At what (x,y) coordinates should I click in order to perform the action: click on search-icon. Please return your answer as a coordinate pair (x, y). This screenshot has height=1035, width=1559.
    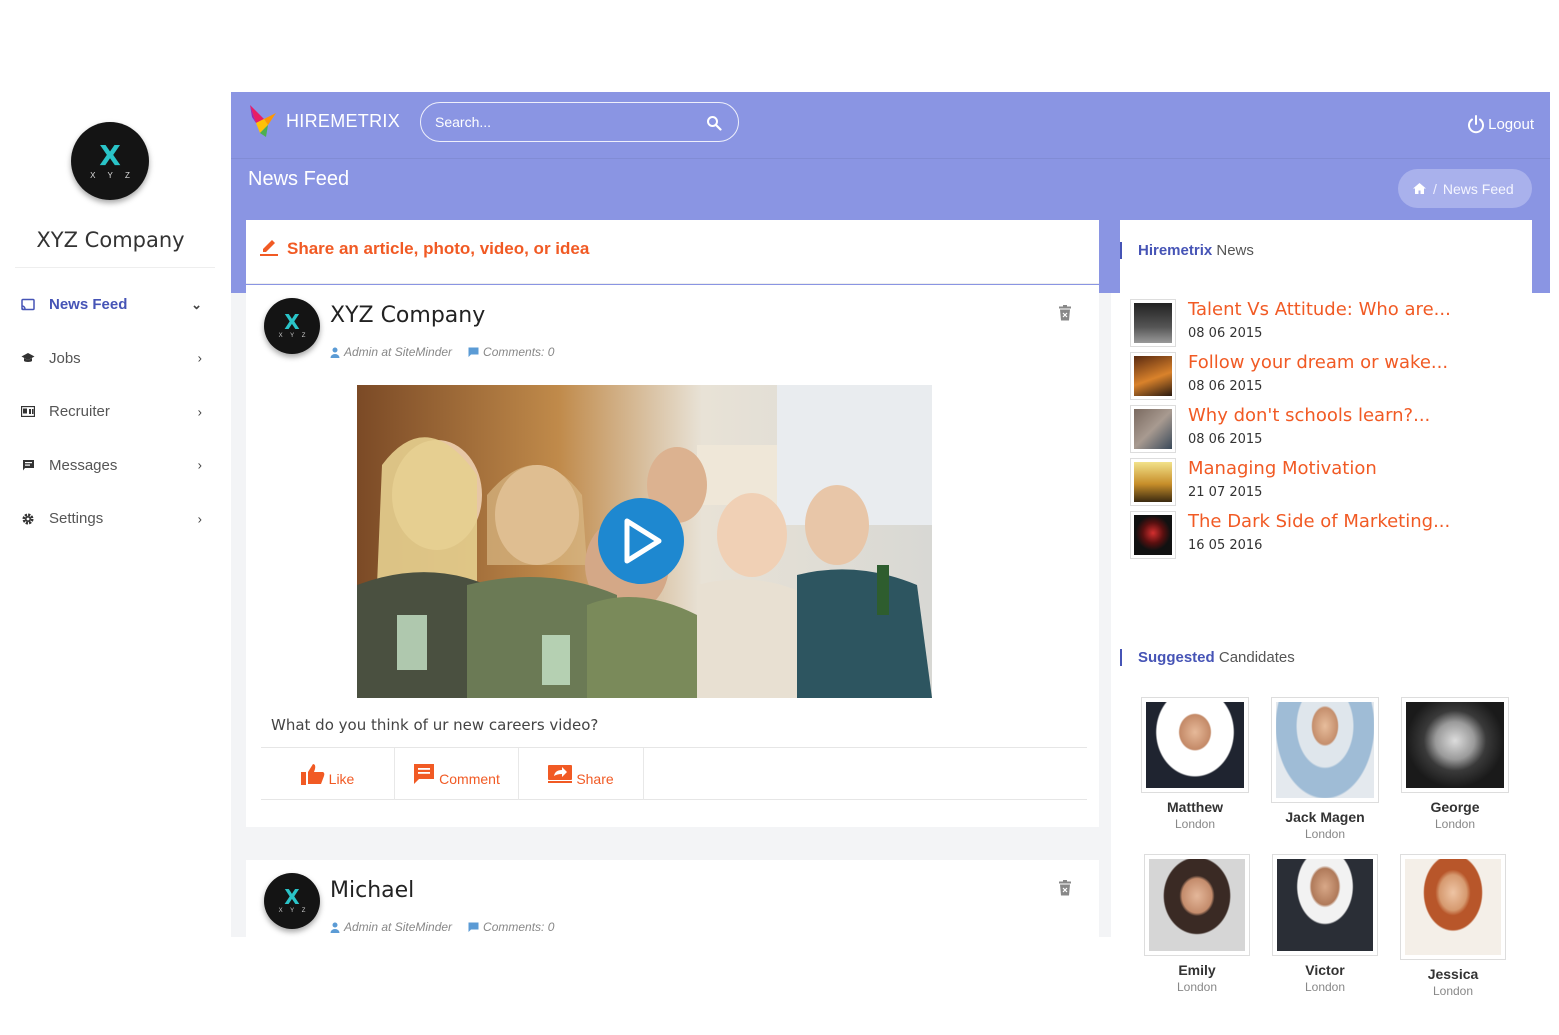
    Looking at the image, I should click on (714, 123).